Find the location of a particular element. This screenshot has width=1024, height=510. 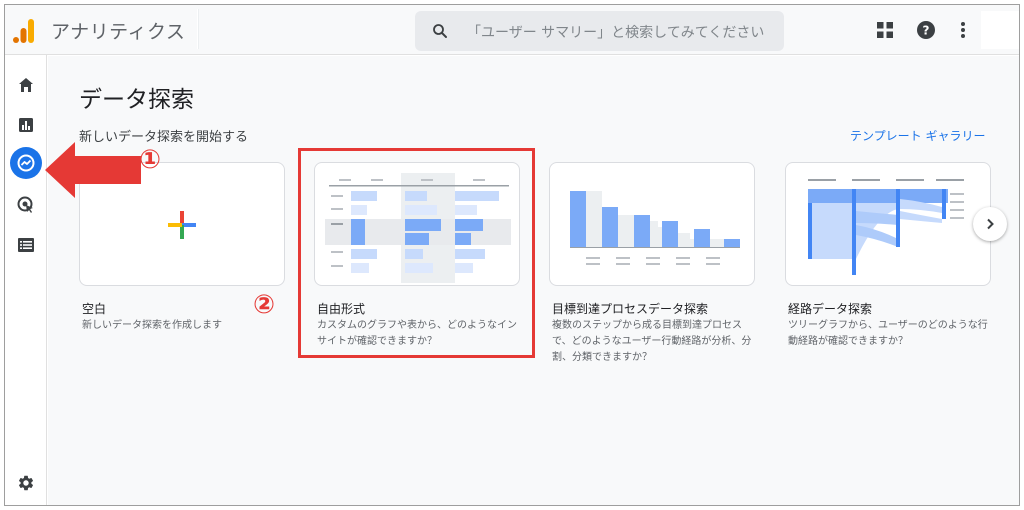

app-title: アナリティクス is located at coordinates (118, 32).